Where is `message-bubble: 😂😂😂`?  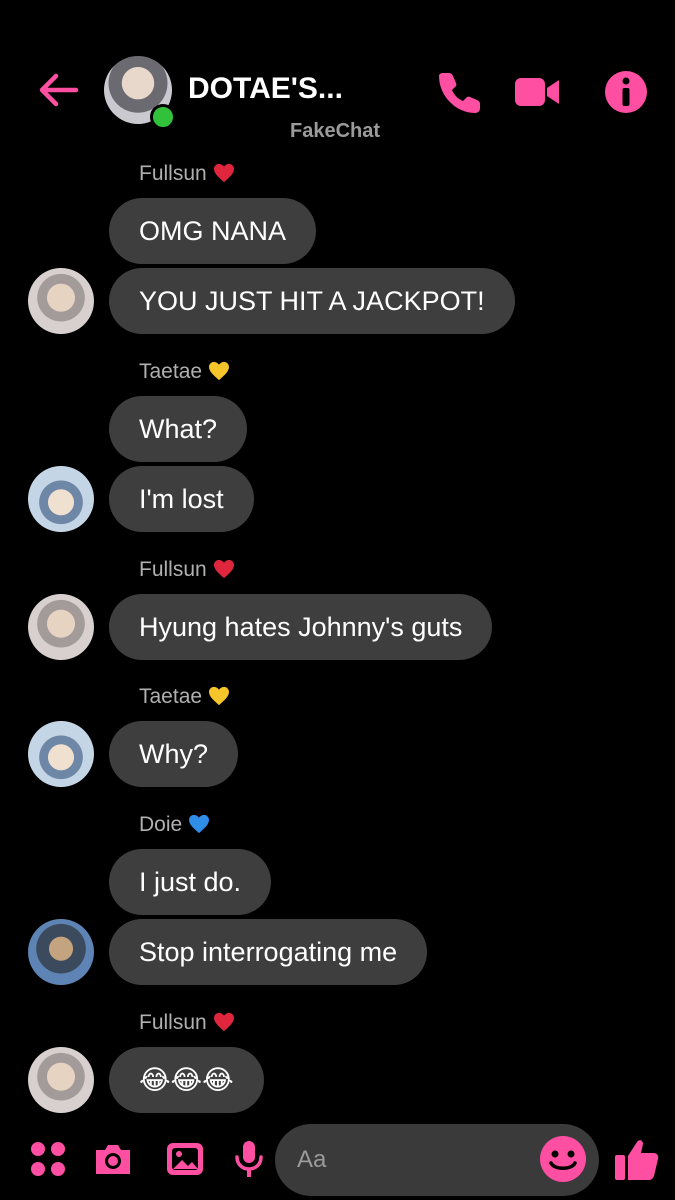
message-bubble: 😂😂😂 is located at coordinates (186, 1080).